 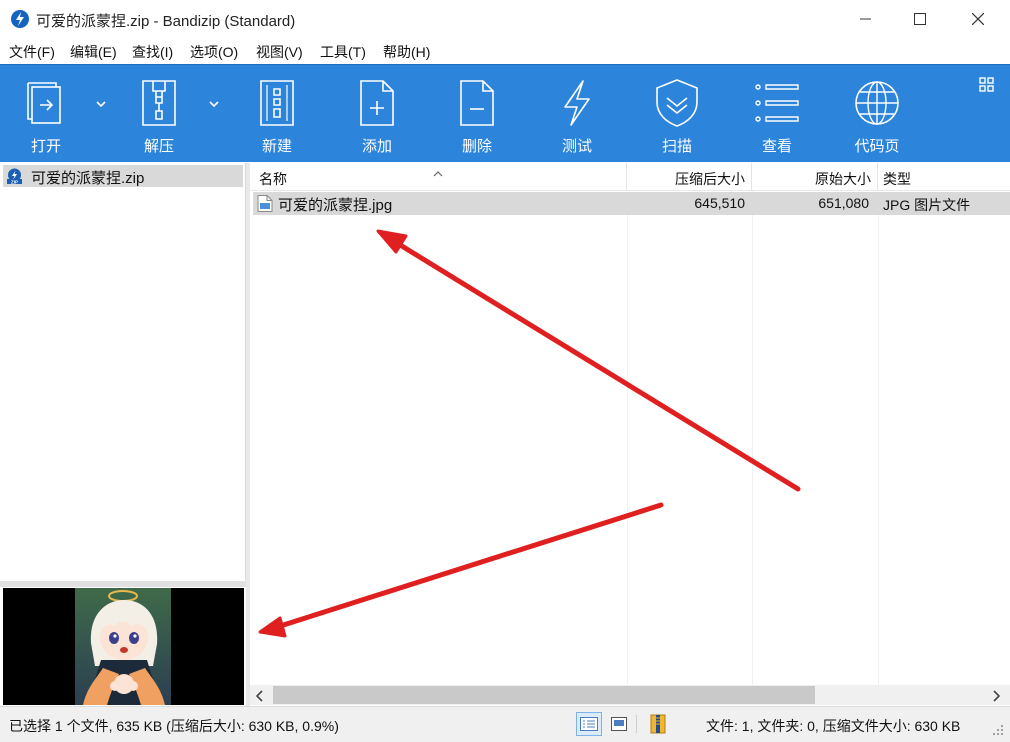 I want to click on menu-view: 视图(V), so click(x=279, y=52).